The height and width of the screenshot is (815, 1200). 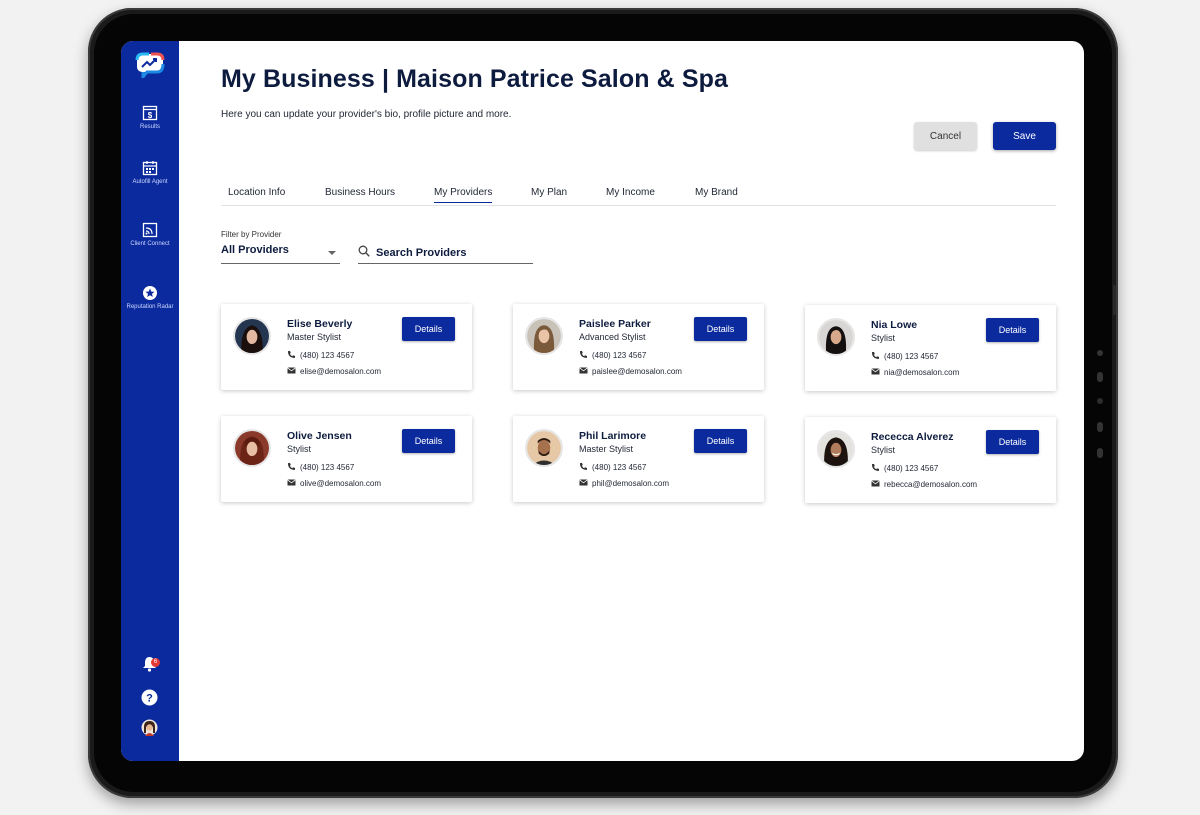 What do you see at coordinates (334, 371) in the screenshot?
I see `provider-email-row: elise@demosalon.com` at bounding box center [334, 371].